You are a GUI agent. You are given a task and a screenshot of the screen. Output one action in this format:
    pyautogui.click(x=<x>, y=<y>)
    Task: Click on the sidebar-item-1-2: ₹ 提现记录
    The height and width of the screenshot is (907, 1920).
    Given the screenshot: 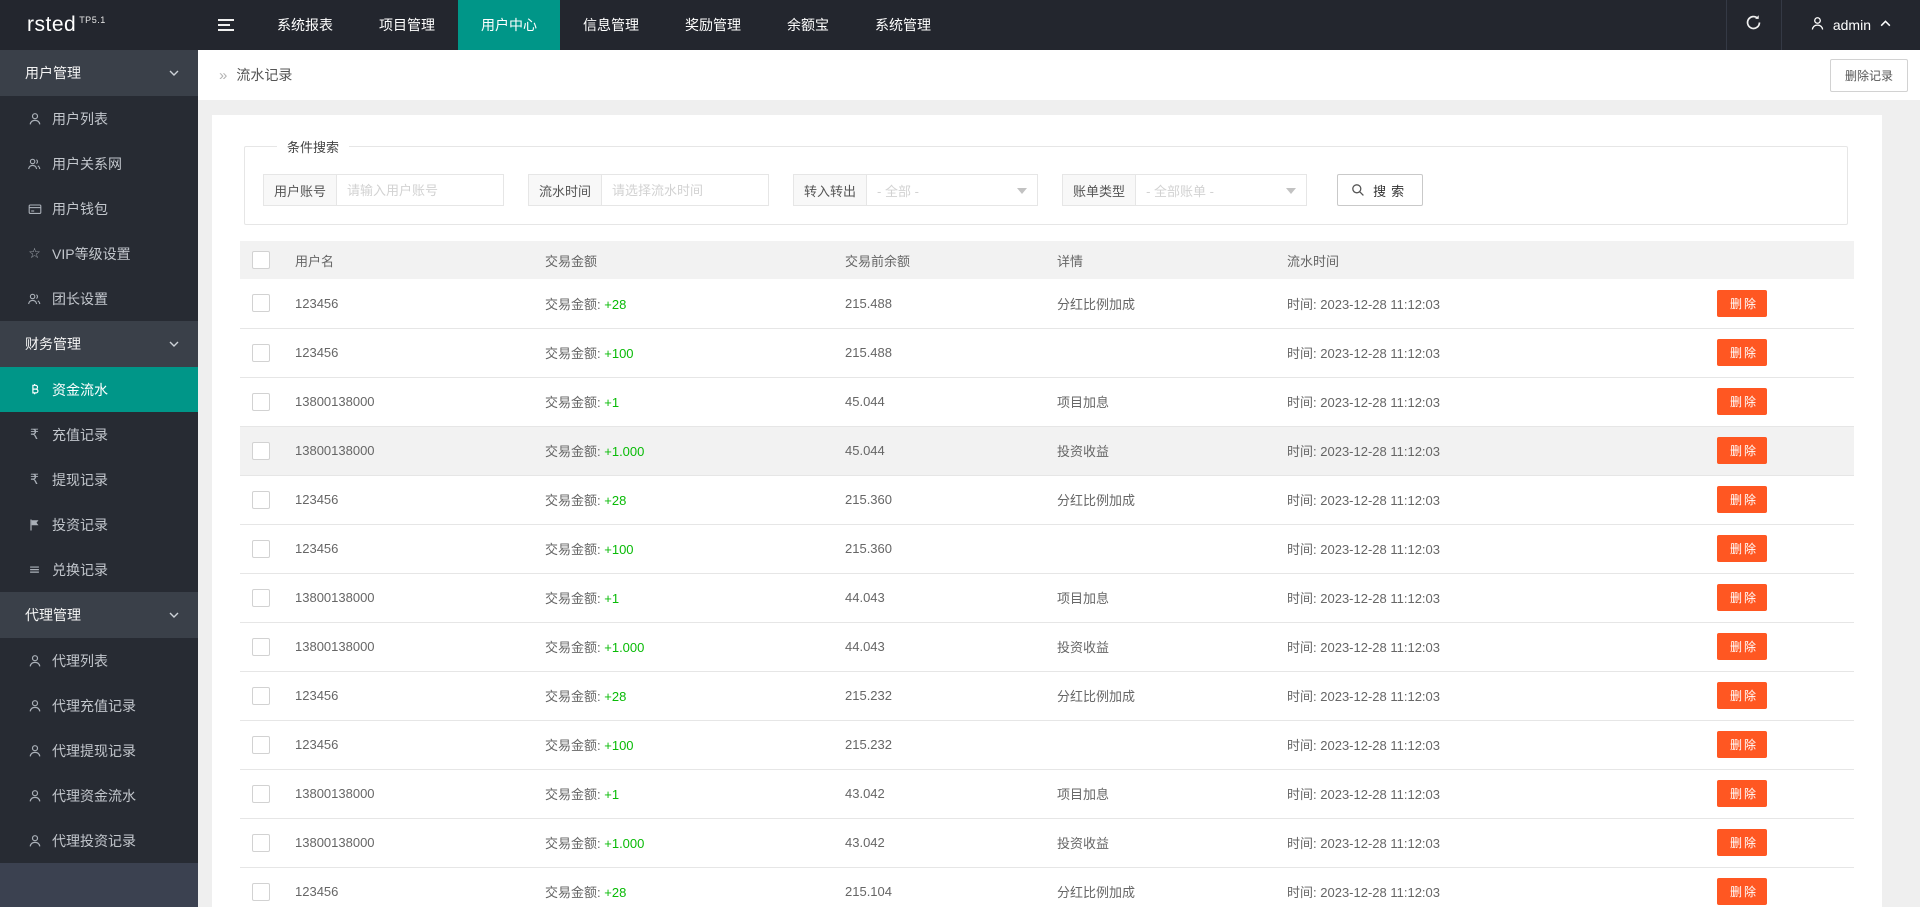 What is the action you would take?
    pyautogui.click(x=99, y=479)
    